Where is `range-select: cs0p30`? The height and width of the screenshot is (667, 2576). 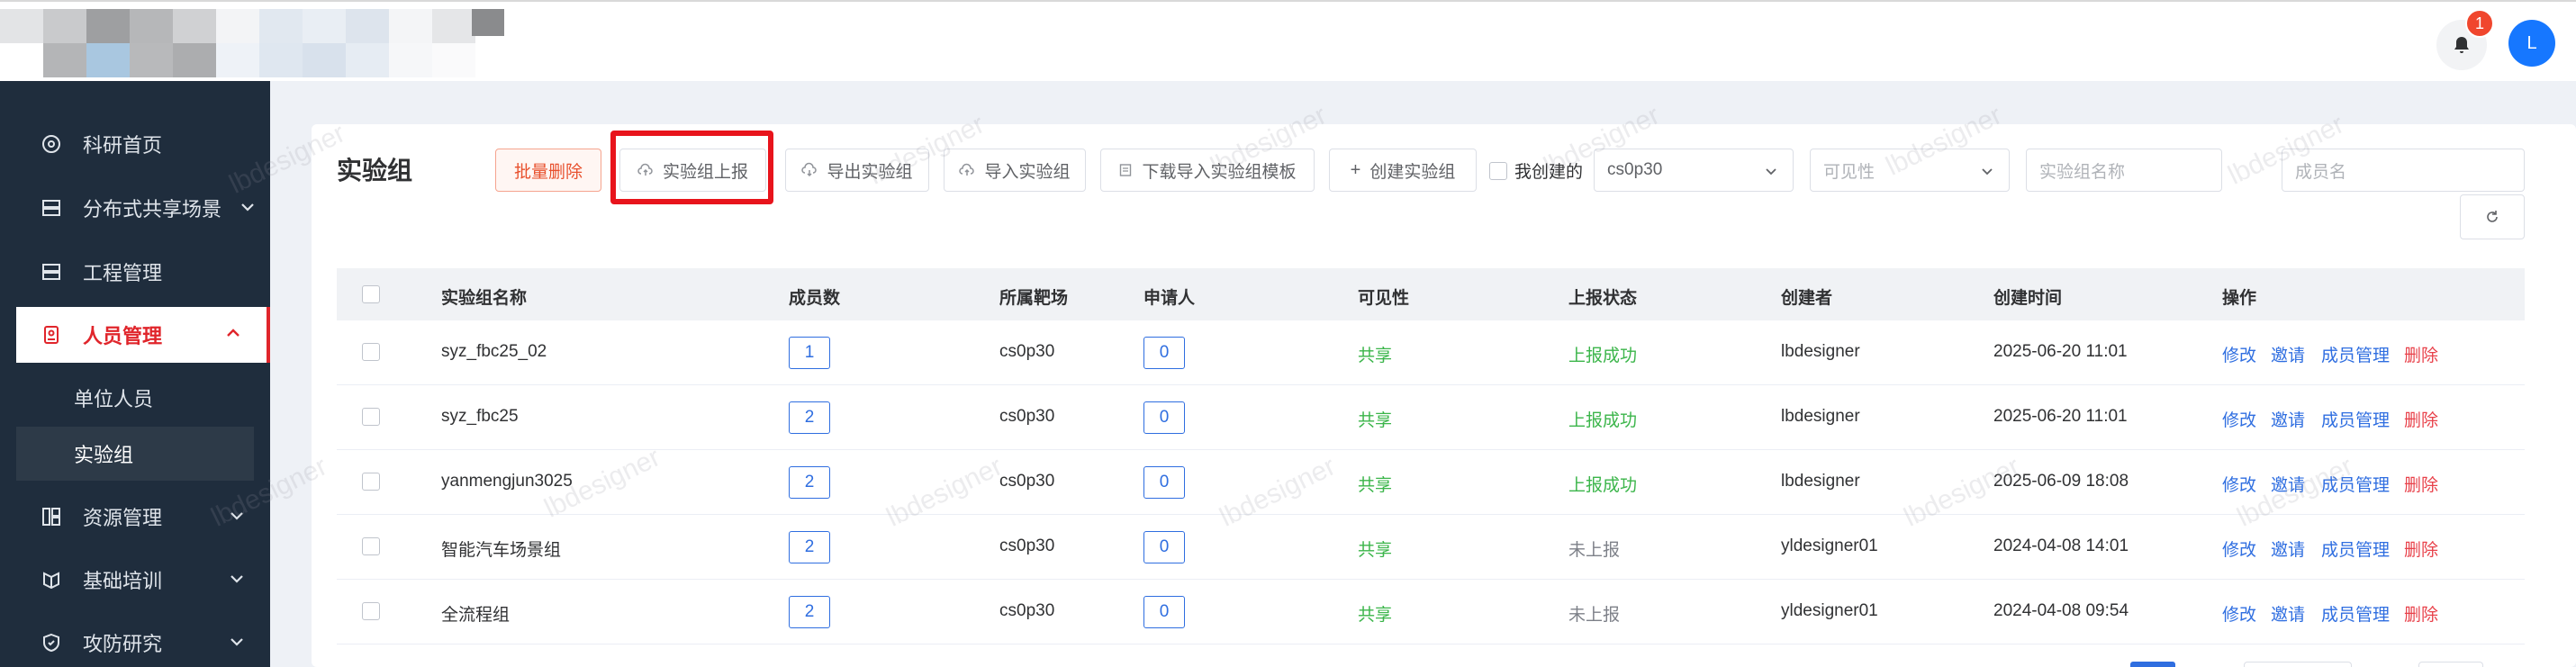 range-select: cs0p30 is located at coordinates (1694, 170).